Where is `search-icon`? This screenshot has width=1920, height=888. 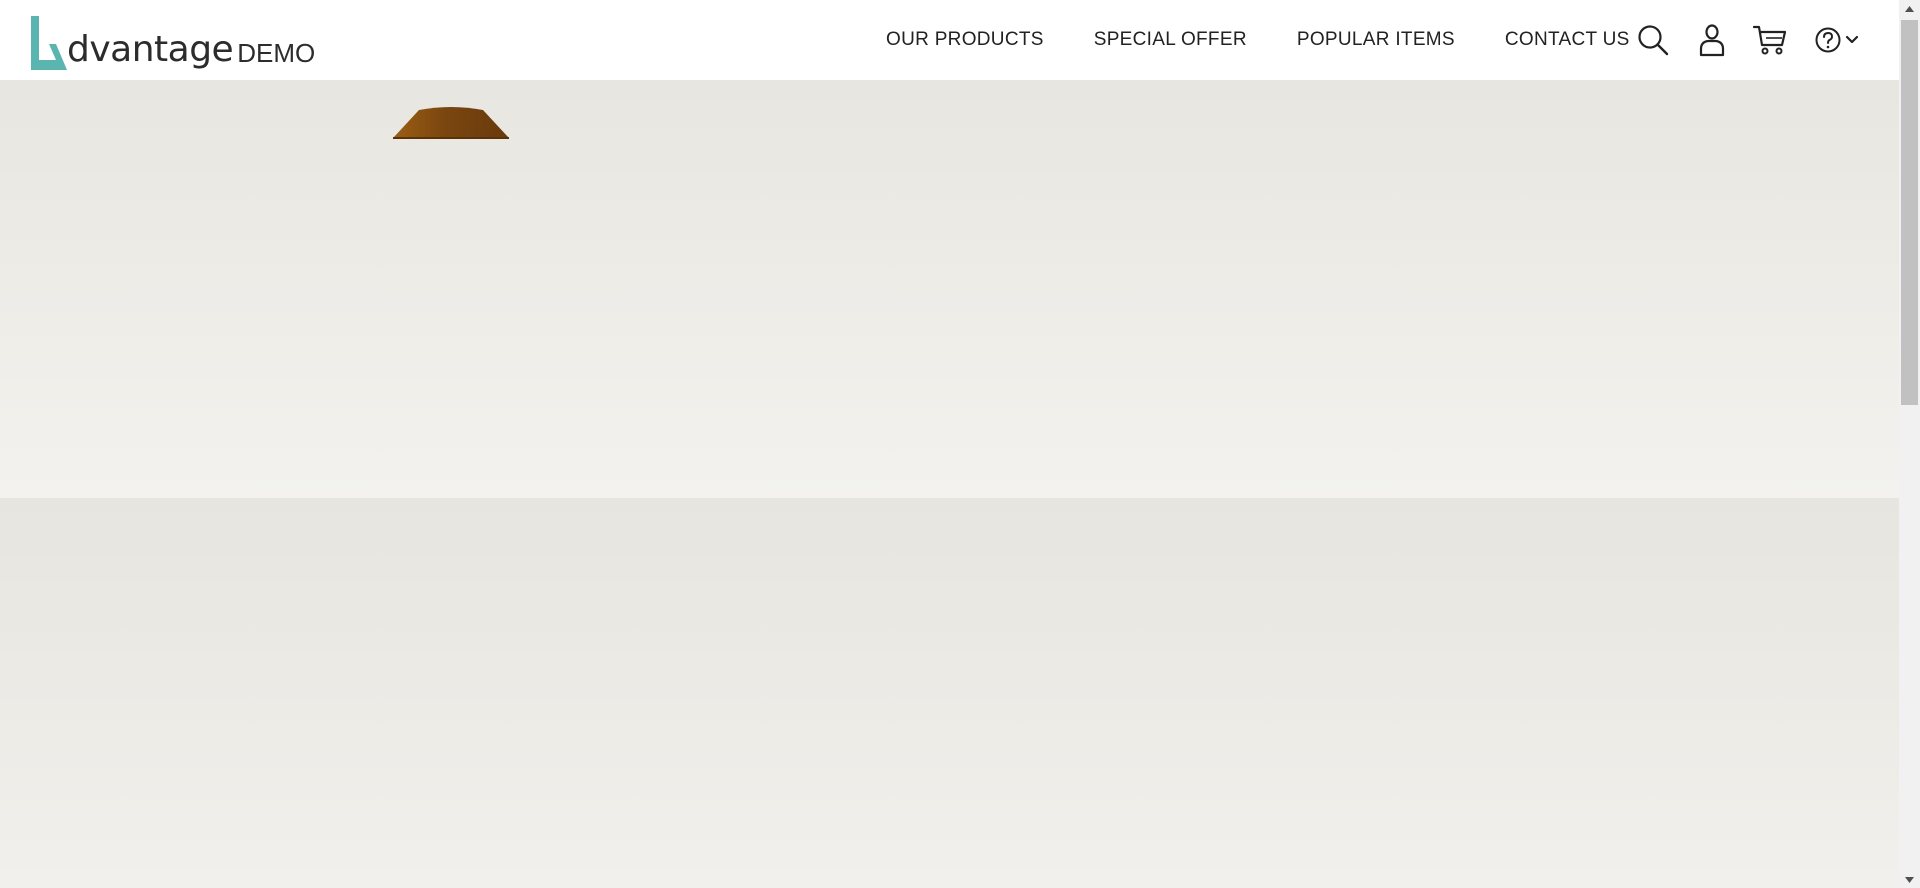
search-icon is located at coordinates (1653, 40).